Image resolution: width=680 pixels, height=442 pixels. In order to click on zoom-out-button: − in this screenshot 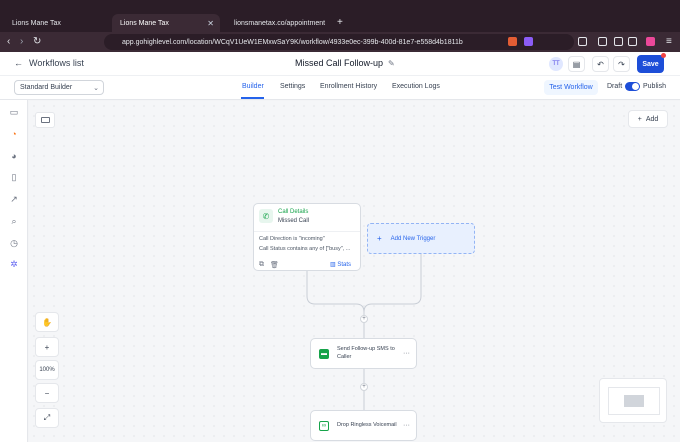, I will do `click(47, 393)`.